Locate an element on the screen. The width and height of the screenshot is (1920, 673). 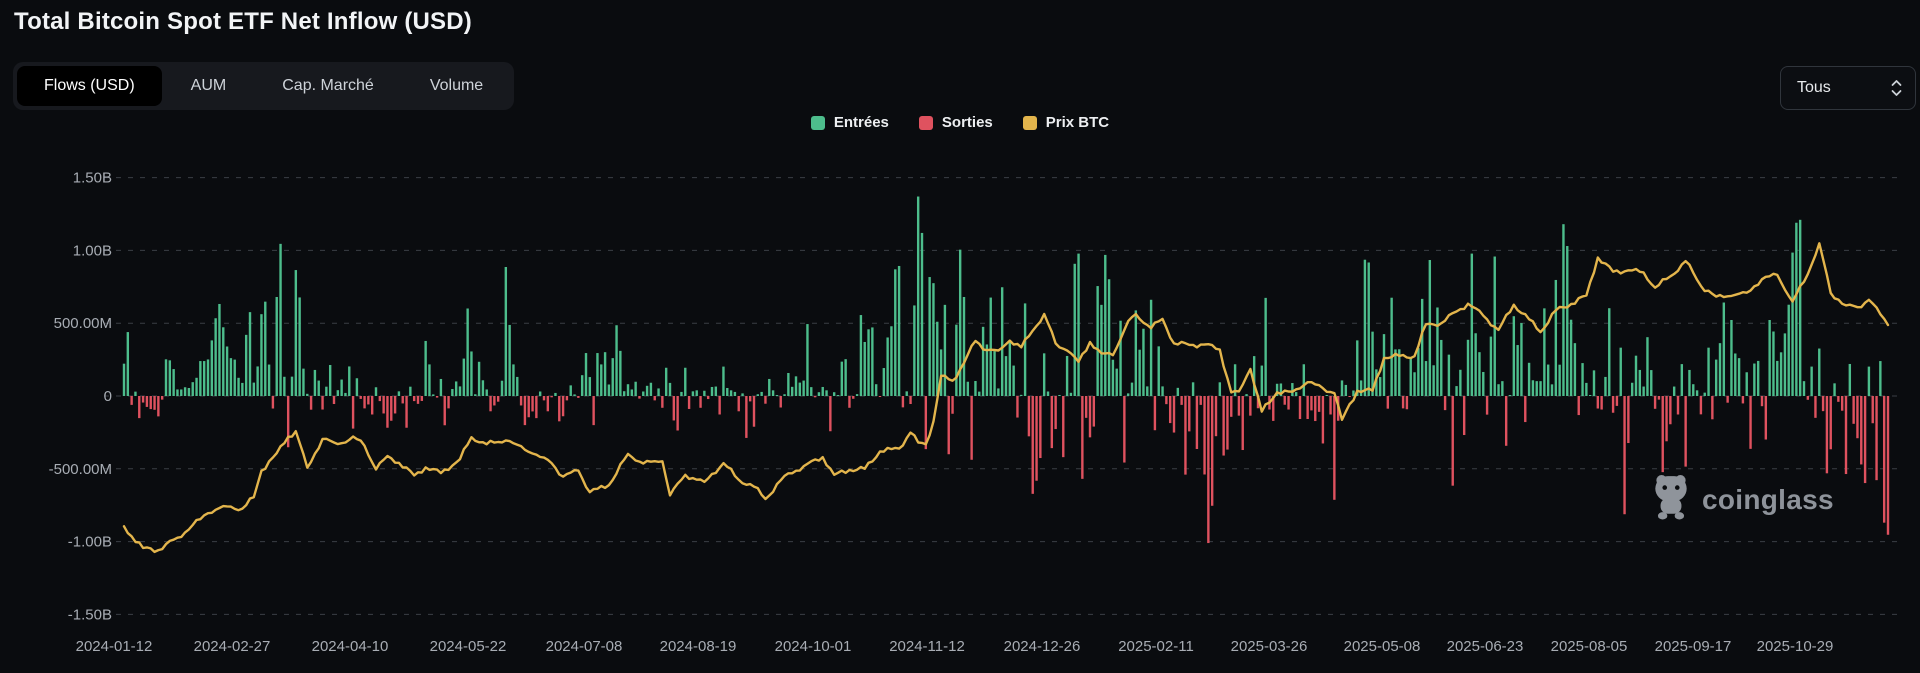
svg-text: 2025-05-08 is located at coordinates (1382, 646).